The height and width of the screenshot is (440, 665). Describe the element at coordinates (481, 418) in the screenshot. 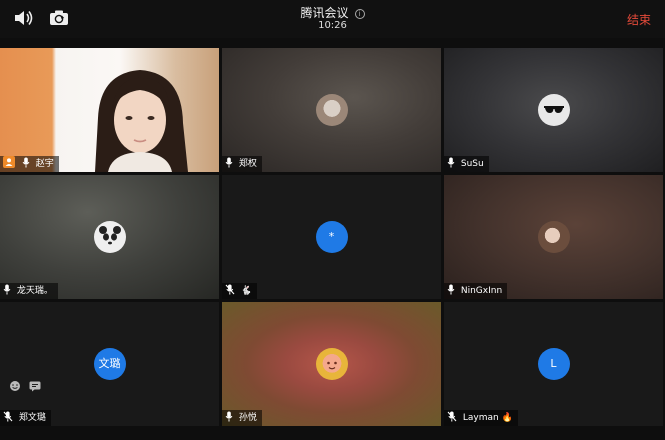

I see `participant-name-label: Layman 🔥` at that location.